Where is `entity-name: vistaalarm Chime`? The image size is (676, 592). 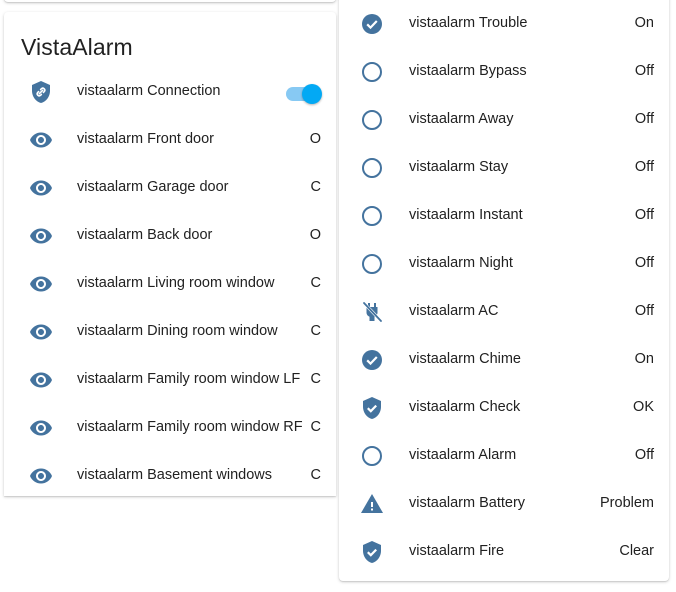
entity-name: vistaalarm Chime is located at coordinates (465, 359).